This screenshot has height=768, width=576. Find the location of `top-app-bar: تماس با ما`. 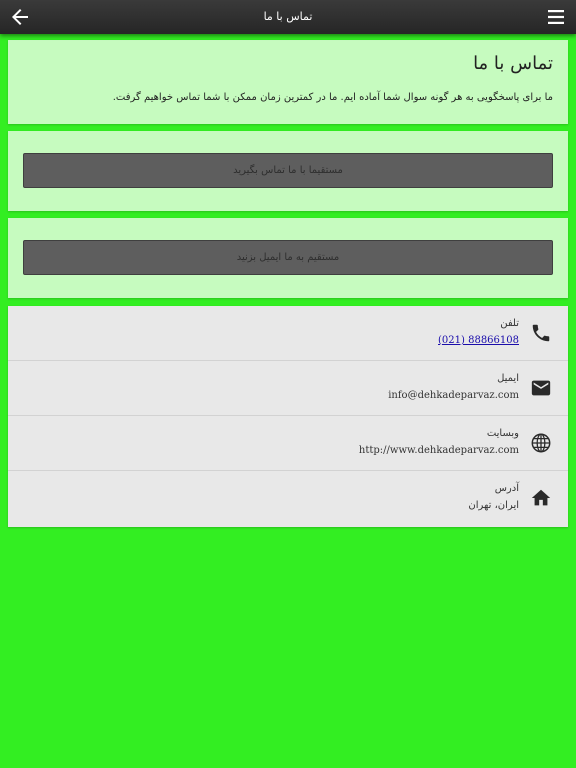

top-app-bar: تماس با ما is located at coordinates (288, 17).